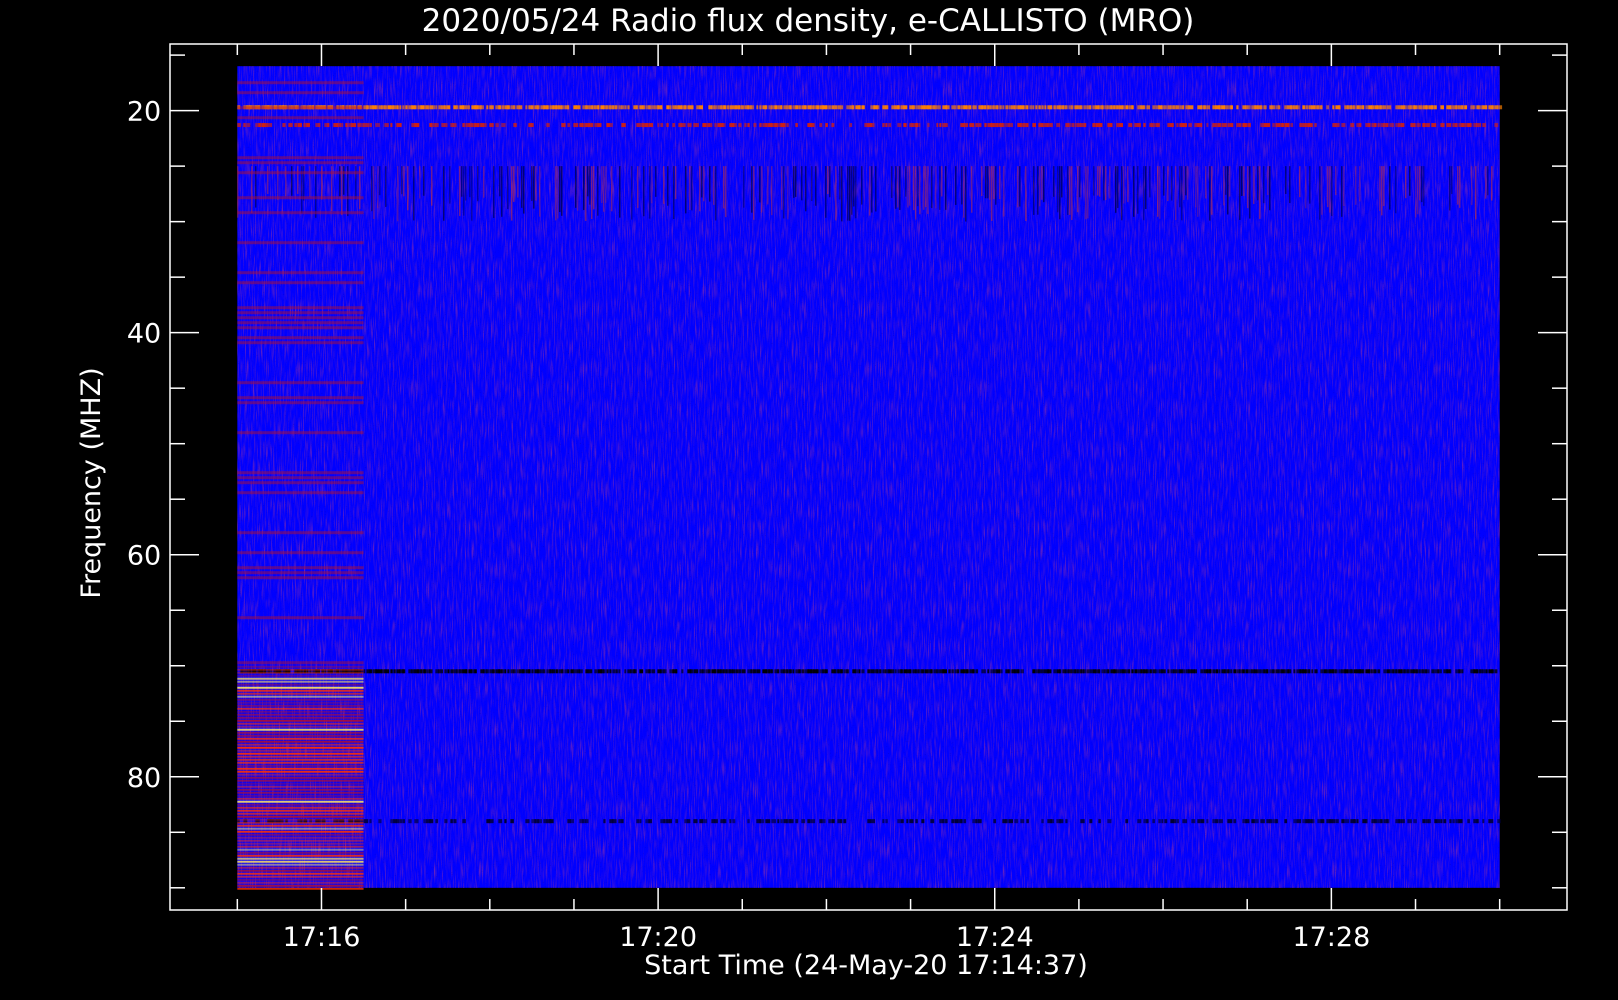  I want to click on x-tick-label: 17:24, so click(995, 937).